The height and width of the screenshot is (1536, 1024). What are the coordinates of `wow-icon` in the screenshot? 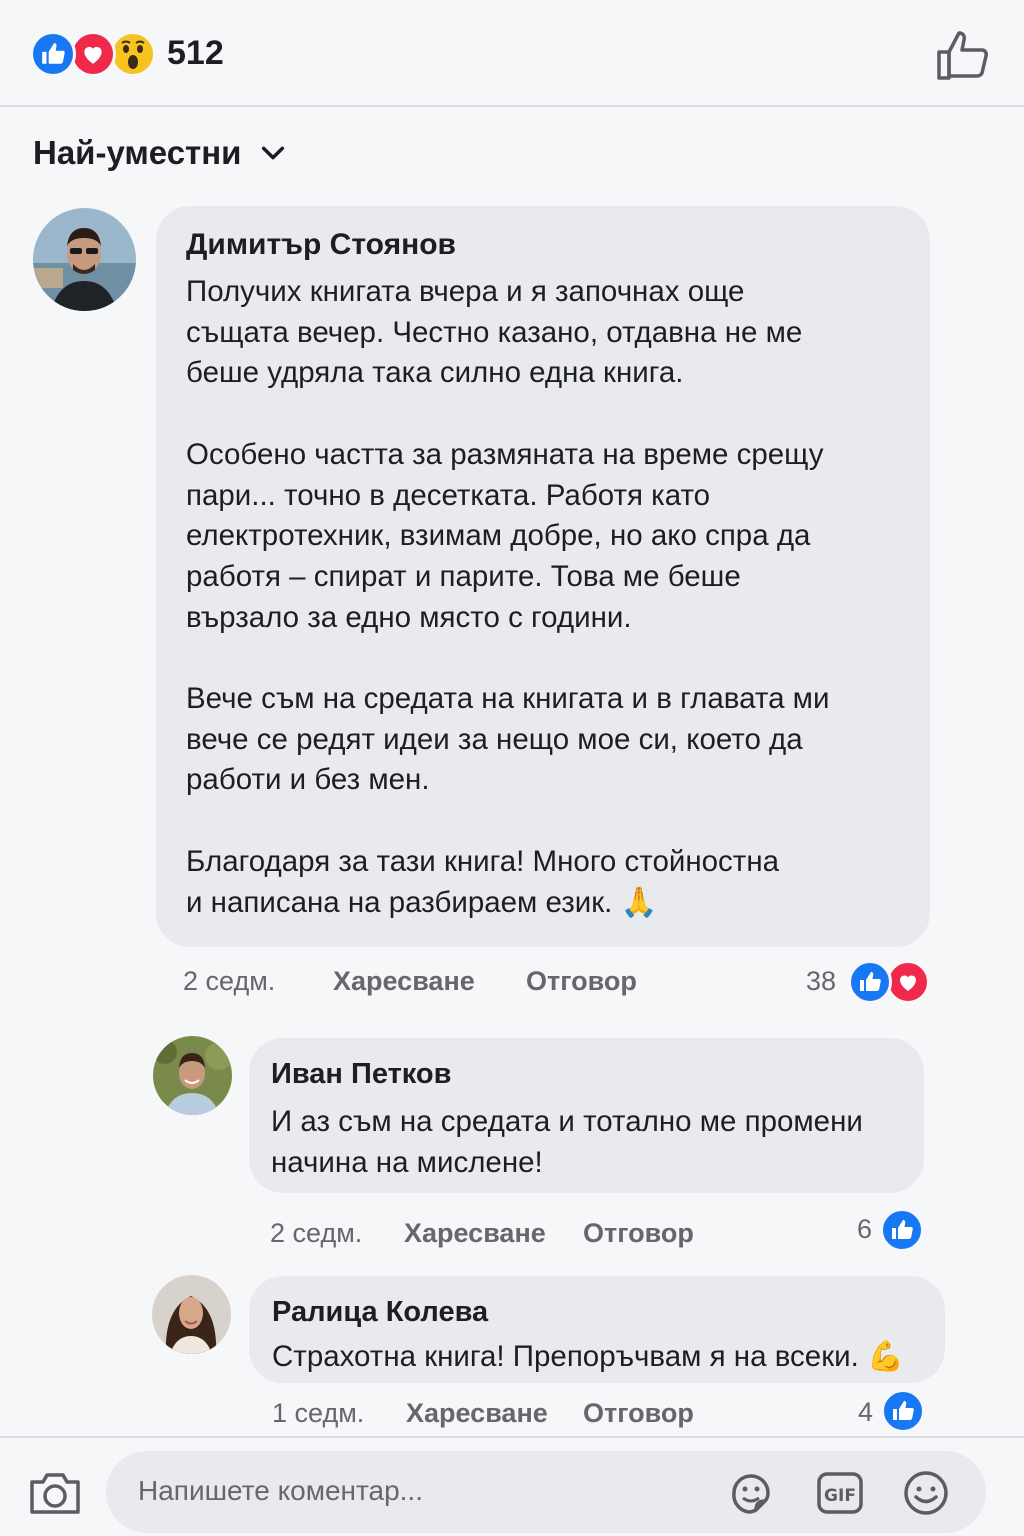 It's located at (133, 54).